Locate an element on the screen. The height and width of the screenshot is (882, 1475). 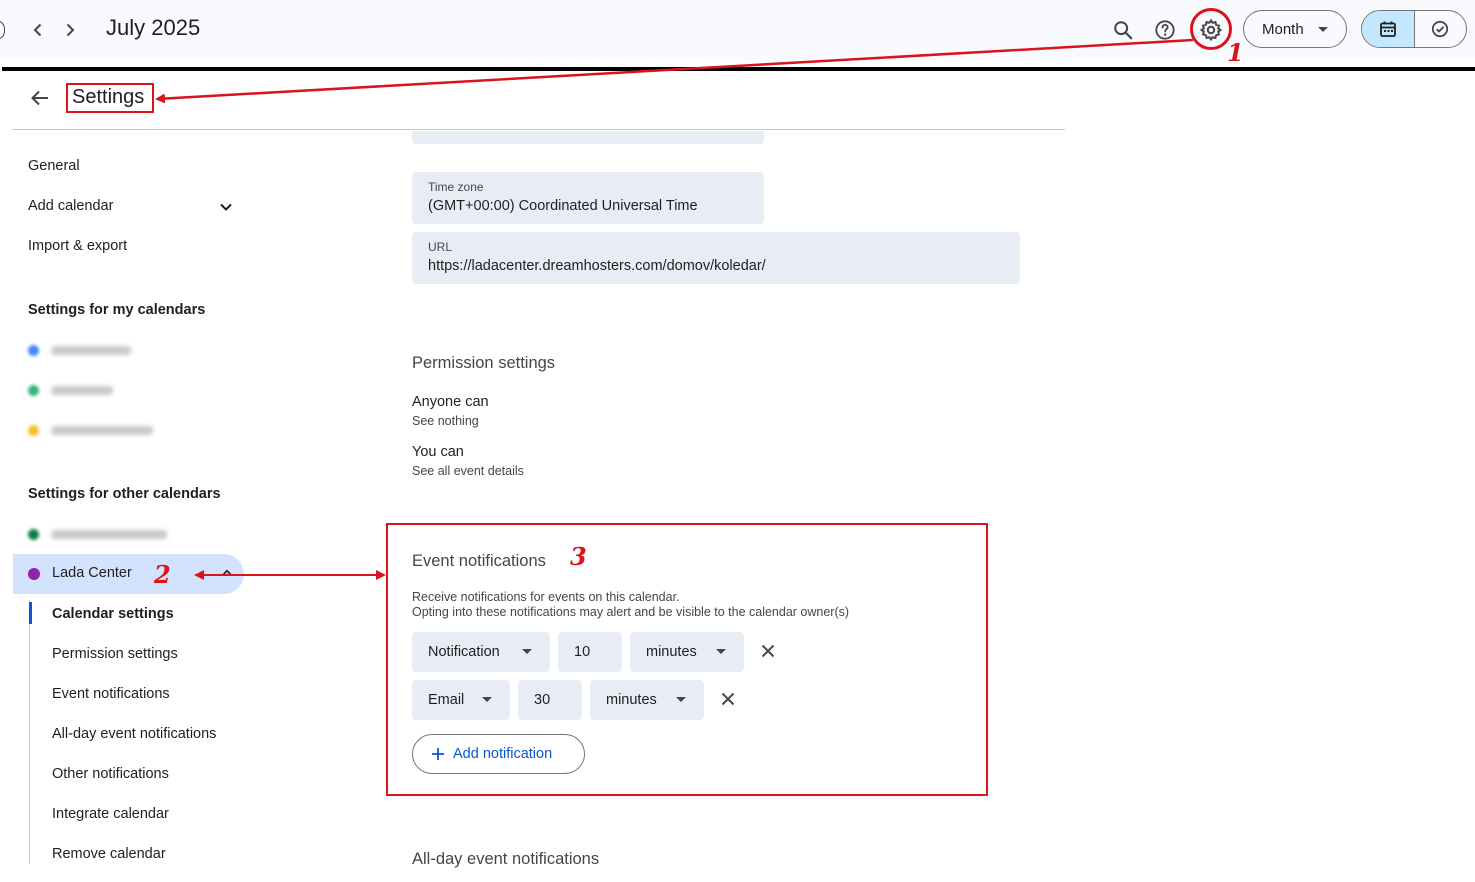
arrow-head-left is located at coordinates (199, 575).